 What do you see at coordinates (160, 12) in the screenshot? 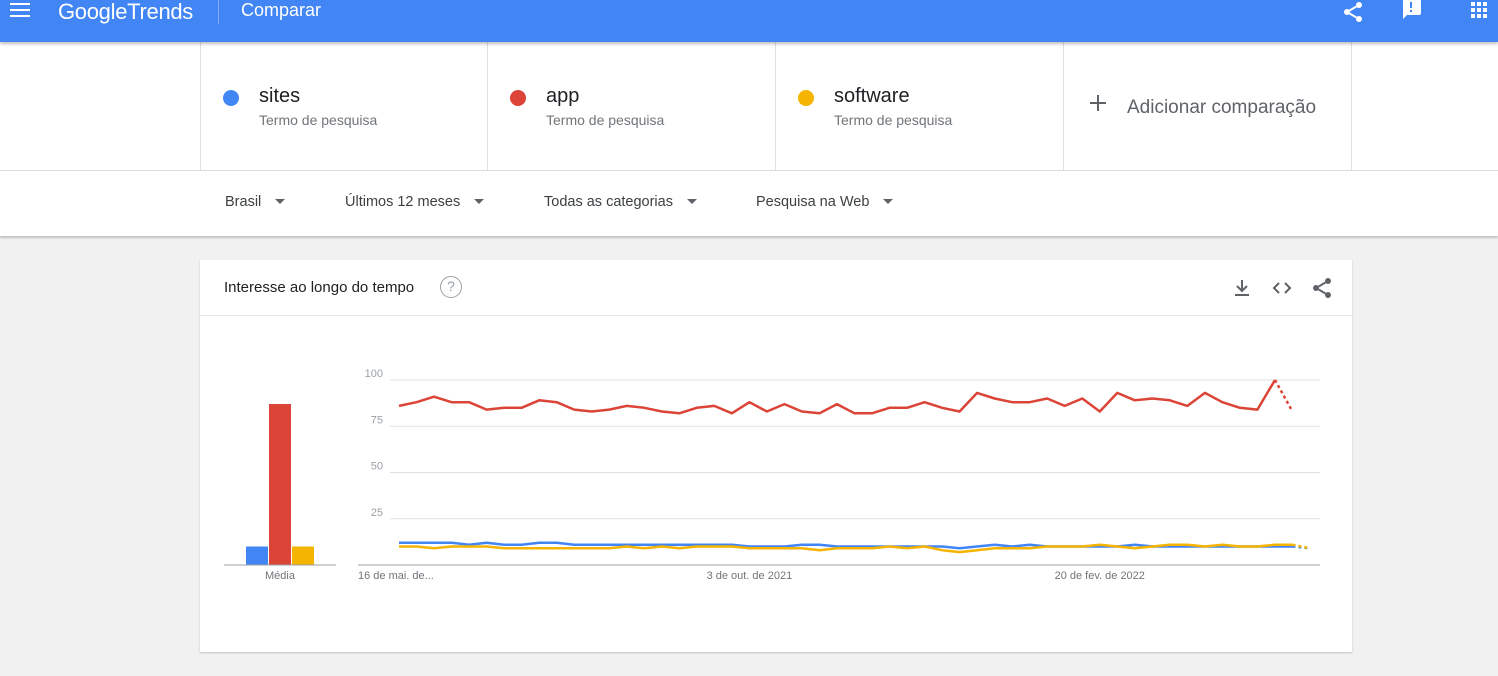
I see `logo-trends: Trends` at bounding box center [160, 12].